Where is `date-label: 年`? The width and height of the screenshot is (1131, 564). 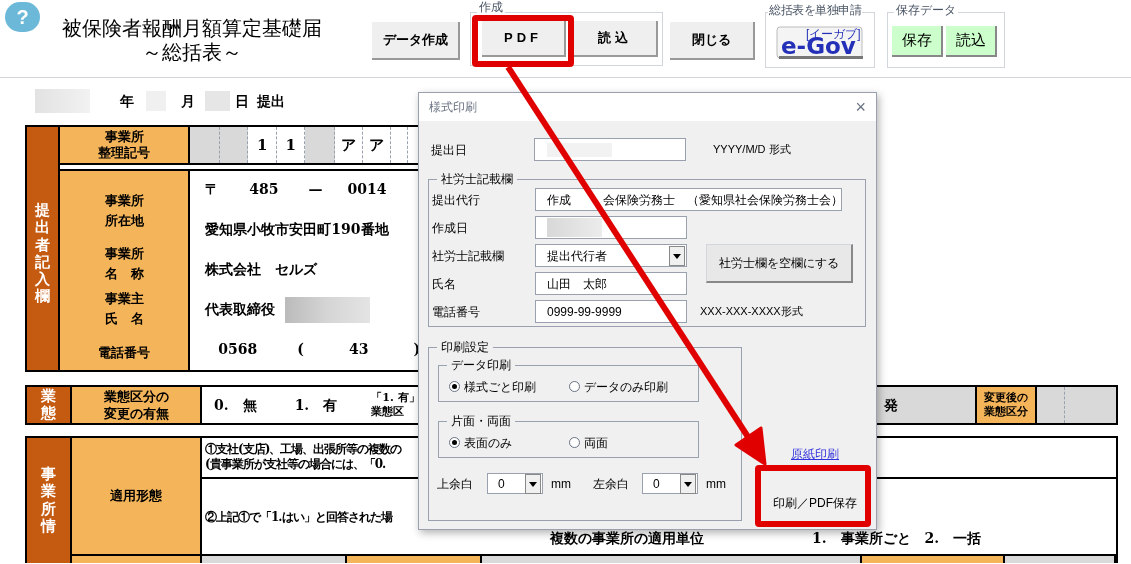
date-label: 年 is located at coordinates (127, 101).